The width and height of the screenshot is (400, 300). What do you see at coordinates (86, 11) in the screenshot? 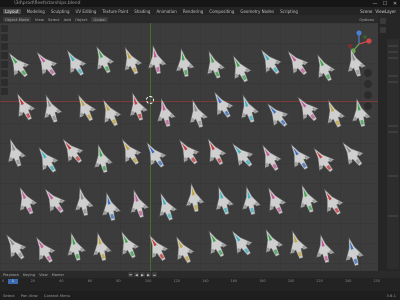
I see `tab-uv-editing: UV Editing` at bounding box center [86, 11].